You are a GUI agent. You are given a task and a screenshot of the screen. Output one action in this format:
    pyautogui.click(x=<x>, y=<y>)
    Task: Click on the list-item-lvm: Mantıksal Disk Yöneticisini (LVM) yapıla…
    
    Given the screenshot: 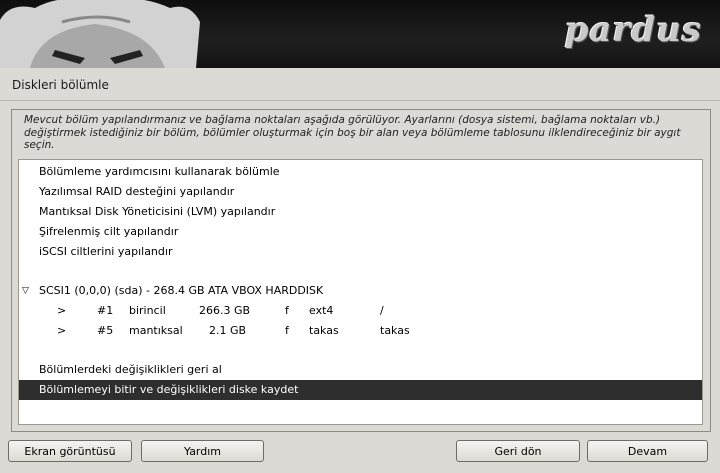 What is the action you would take?
    pyautogui.click(x=360, y=212)
    